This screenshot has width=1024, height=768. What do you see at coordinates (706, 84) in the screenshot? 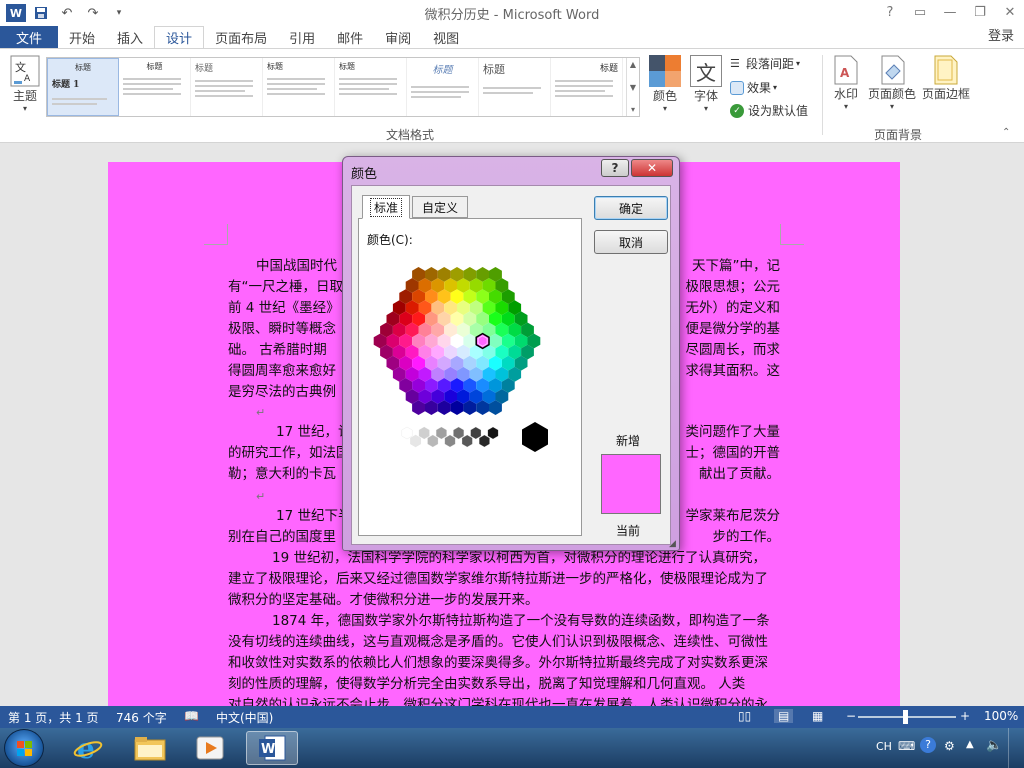
I see `fonts-button: 文 字体 ▾` at bounding box center [706, 84].